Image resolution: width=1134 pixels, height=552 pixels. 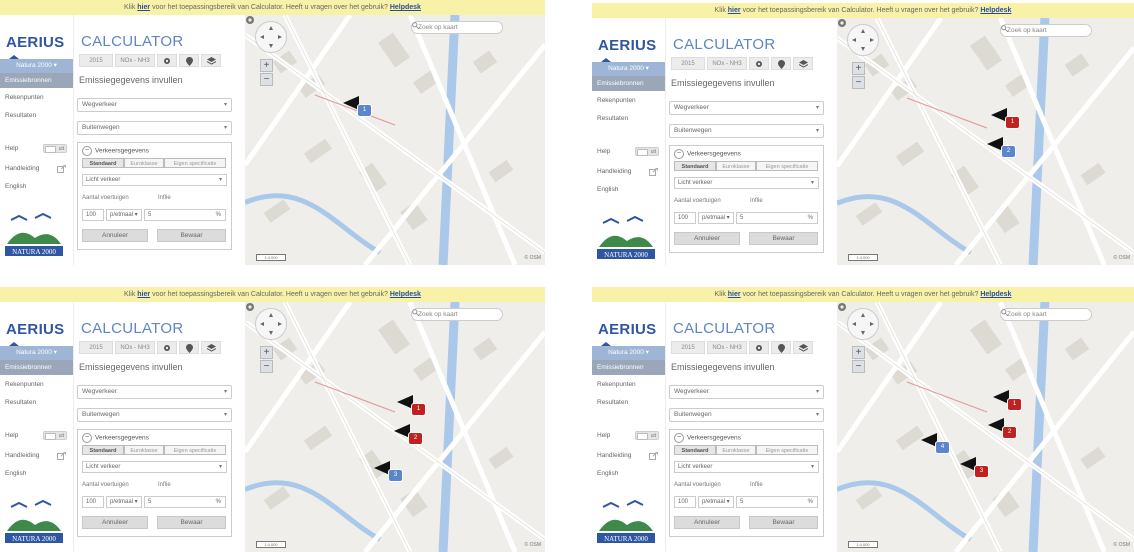 What do you see at coordinates (679, 154) in the screenshot?
I see `collapse-icon: −` at bounding box center [679, 154].